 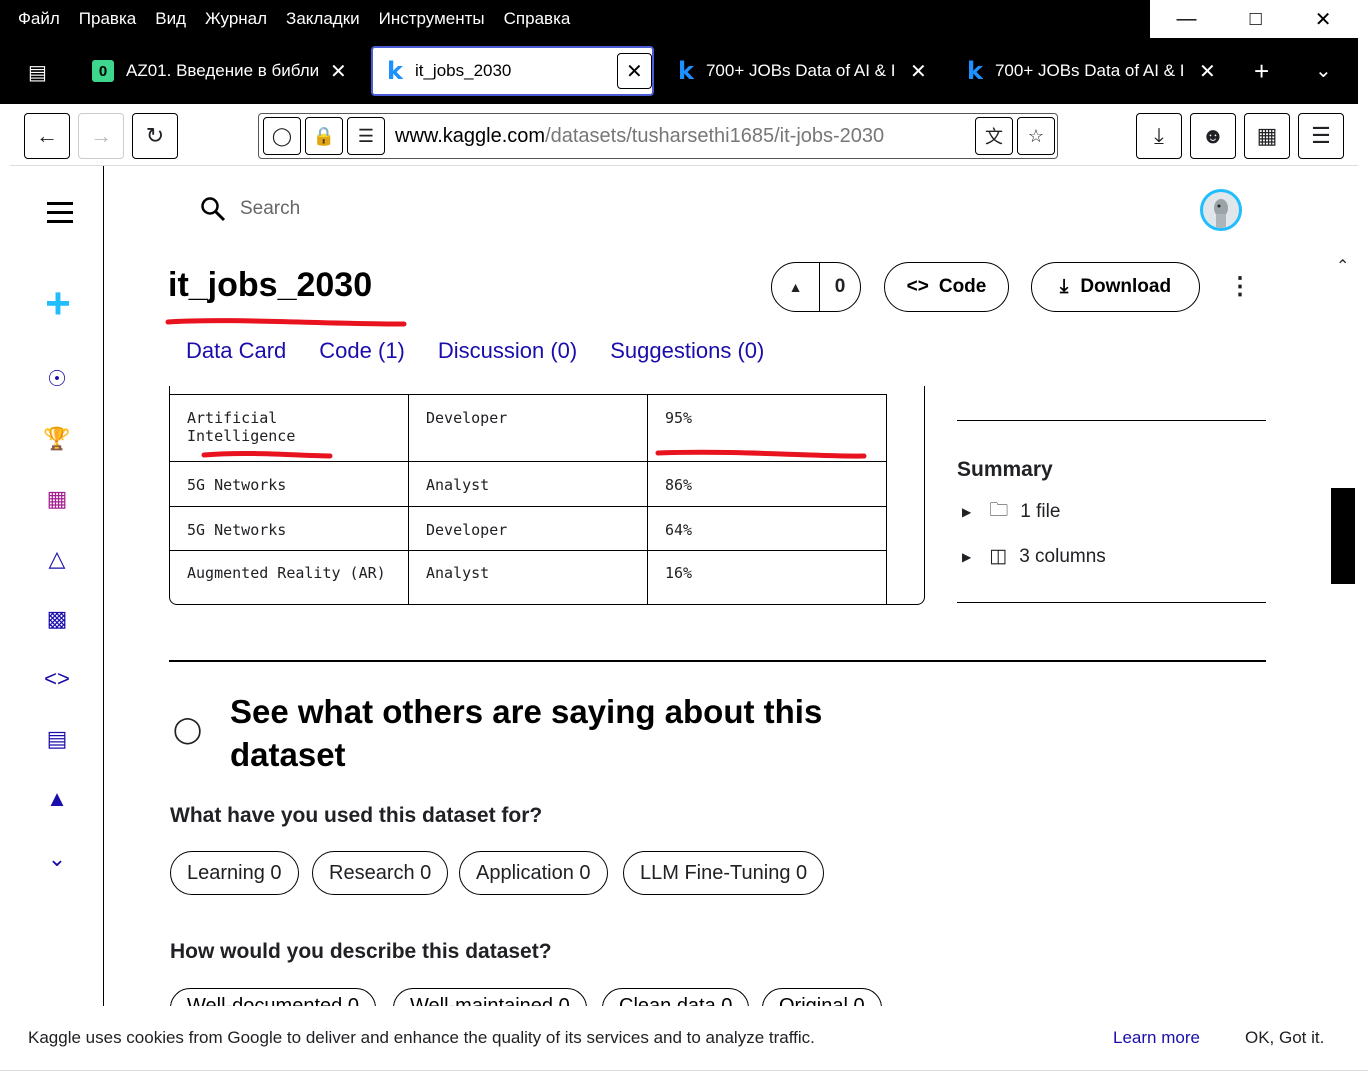 I want to click on extensions-button: ▦, so click(x=1267, y=136).